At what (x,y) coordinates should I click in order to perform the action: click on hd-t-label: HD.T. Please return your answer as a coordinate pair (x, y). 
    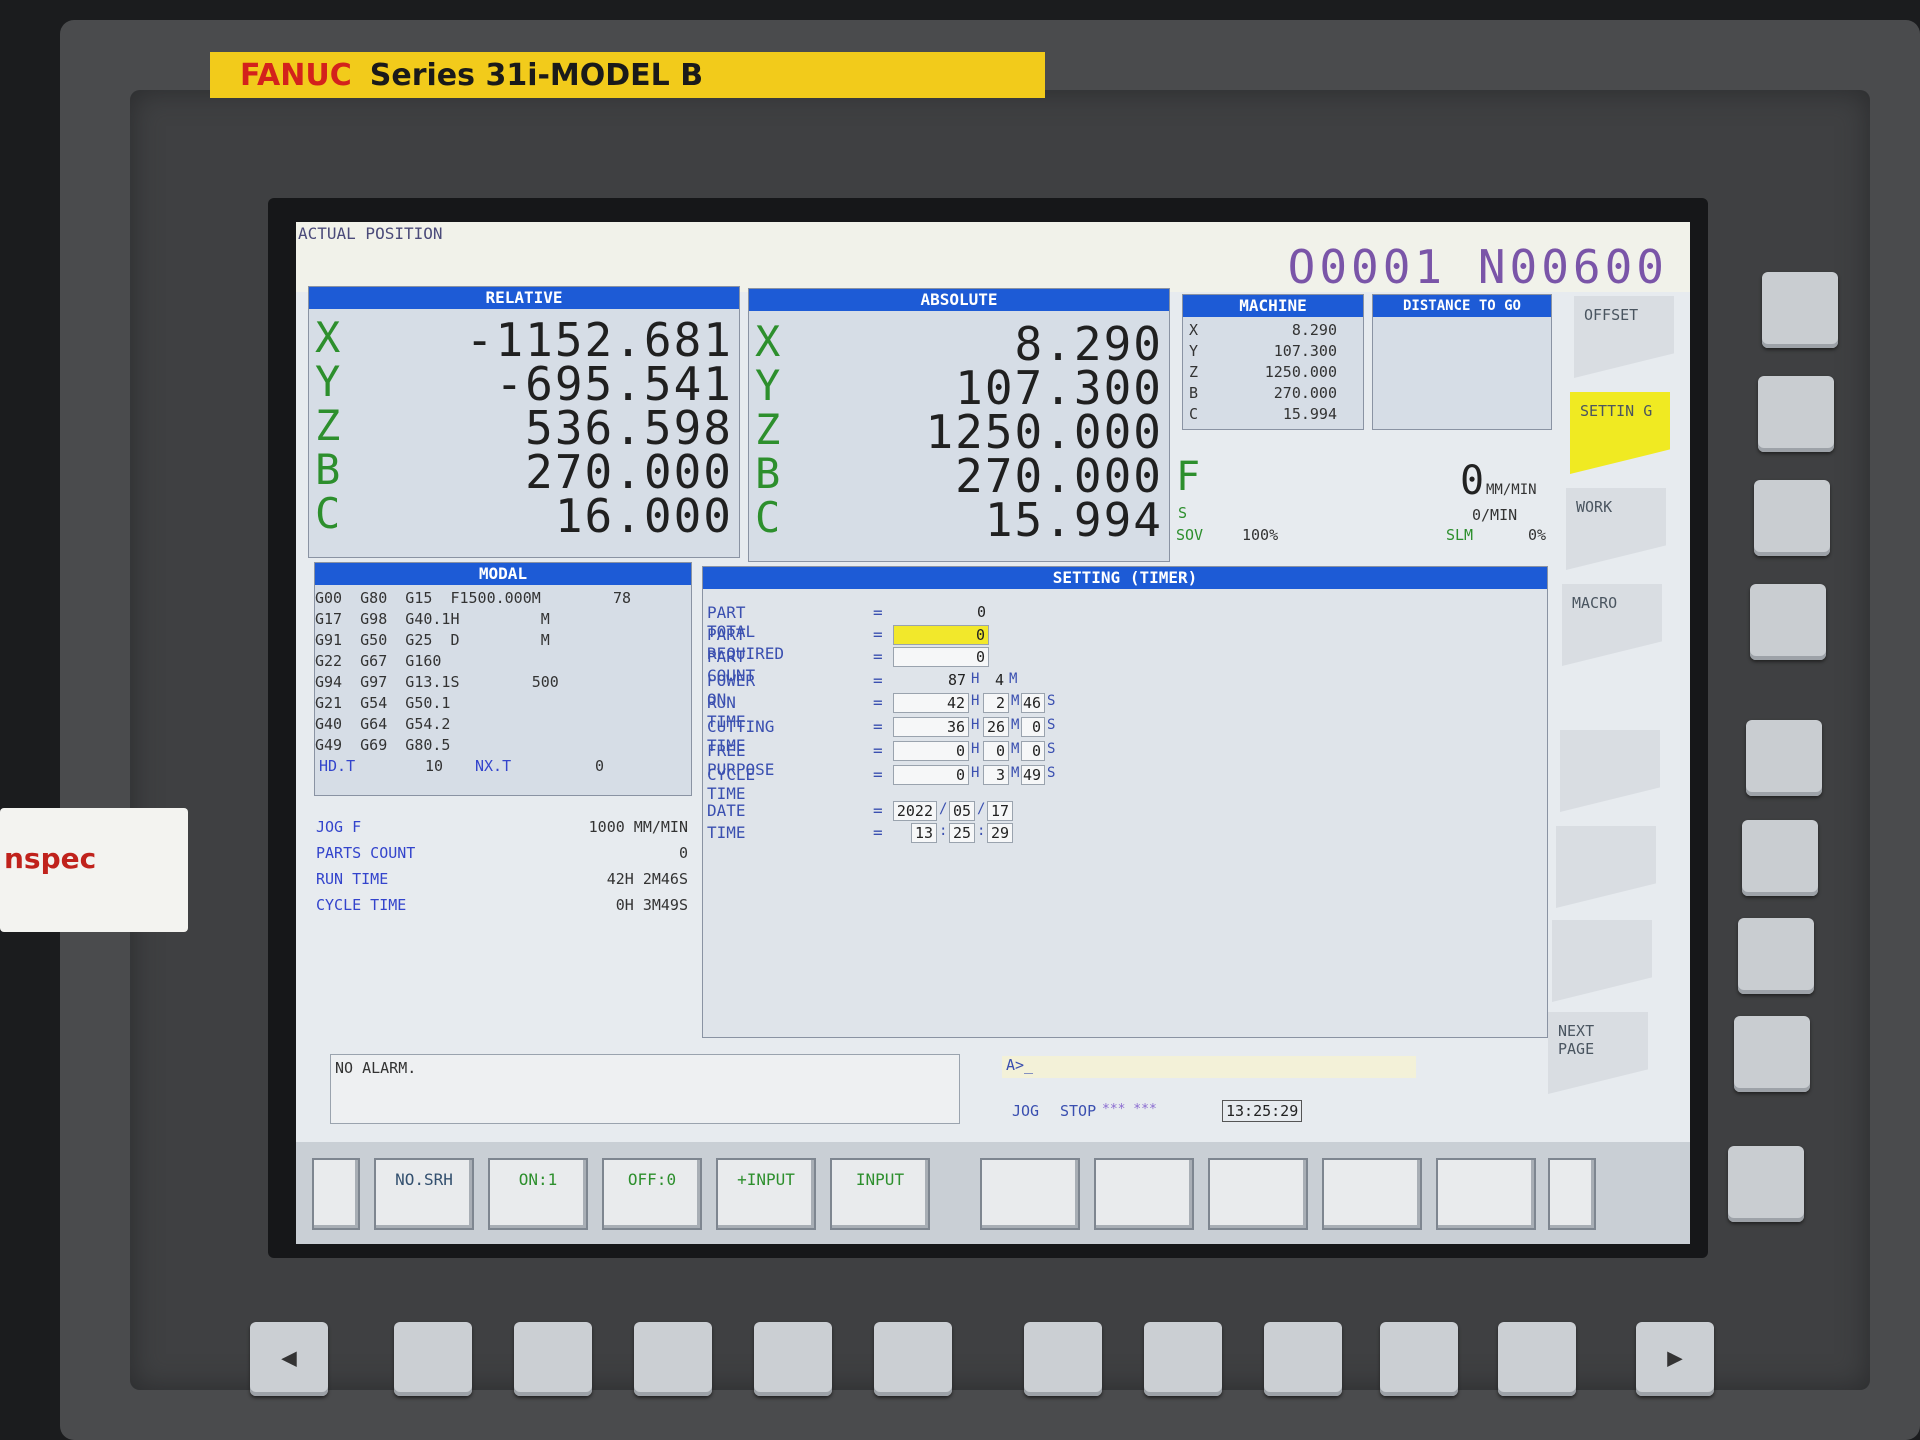
    Looking at the image, I should click on (337, 766).